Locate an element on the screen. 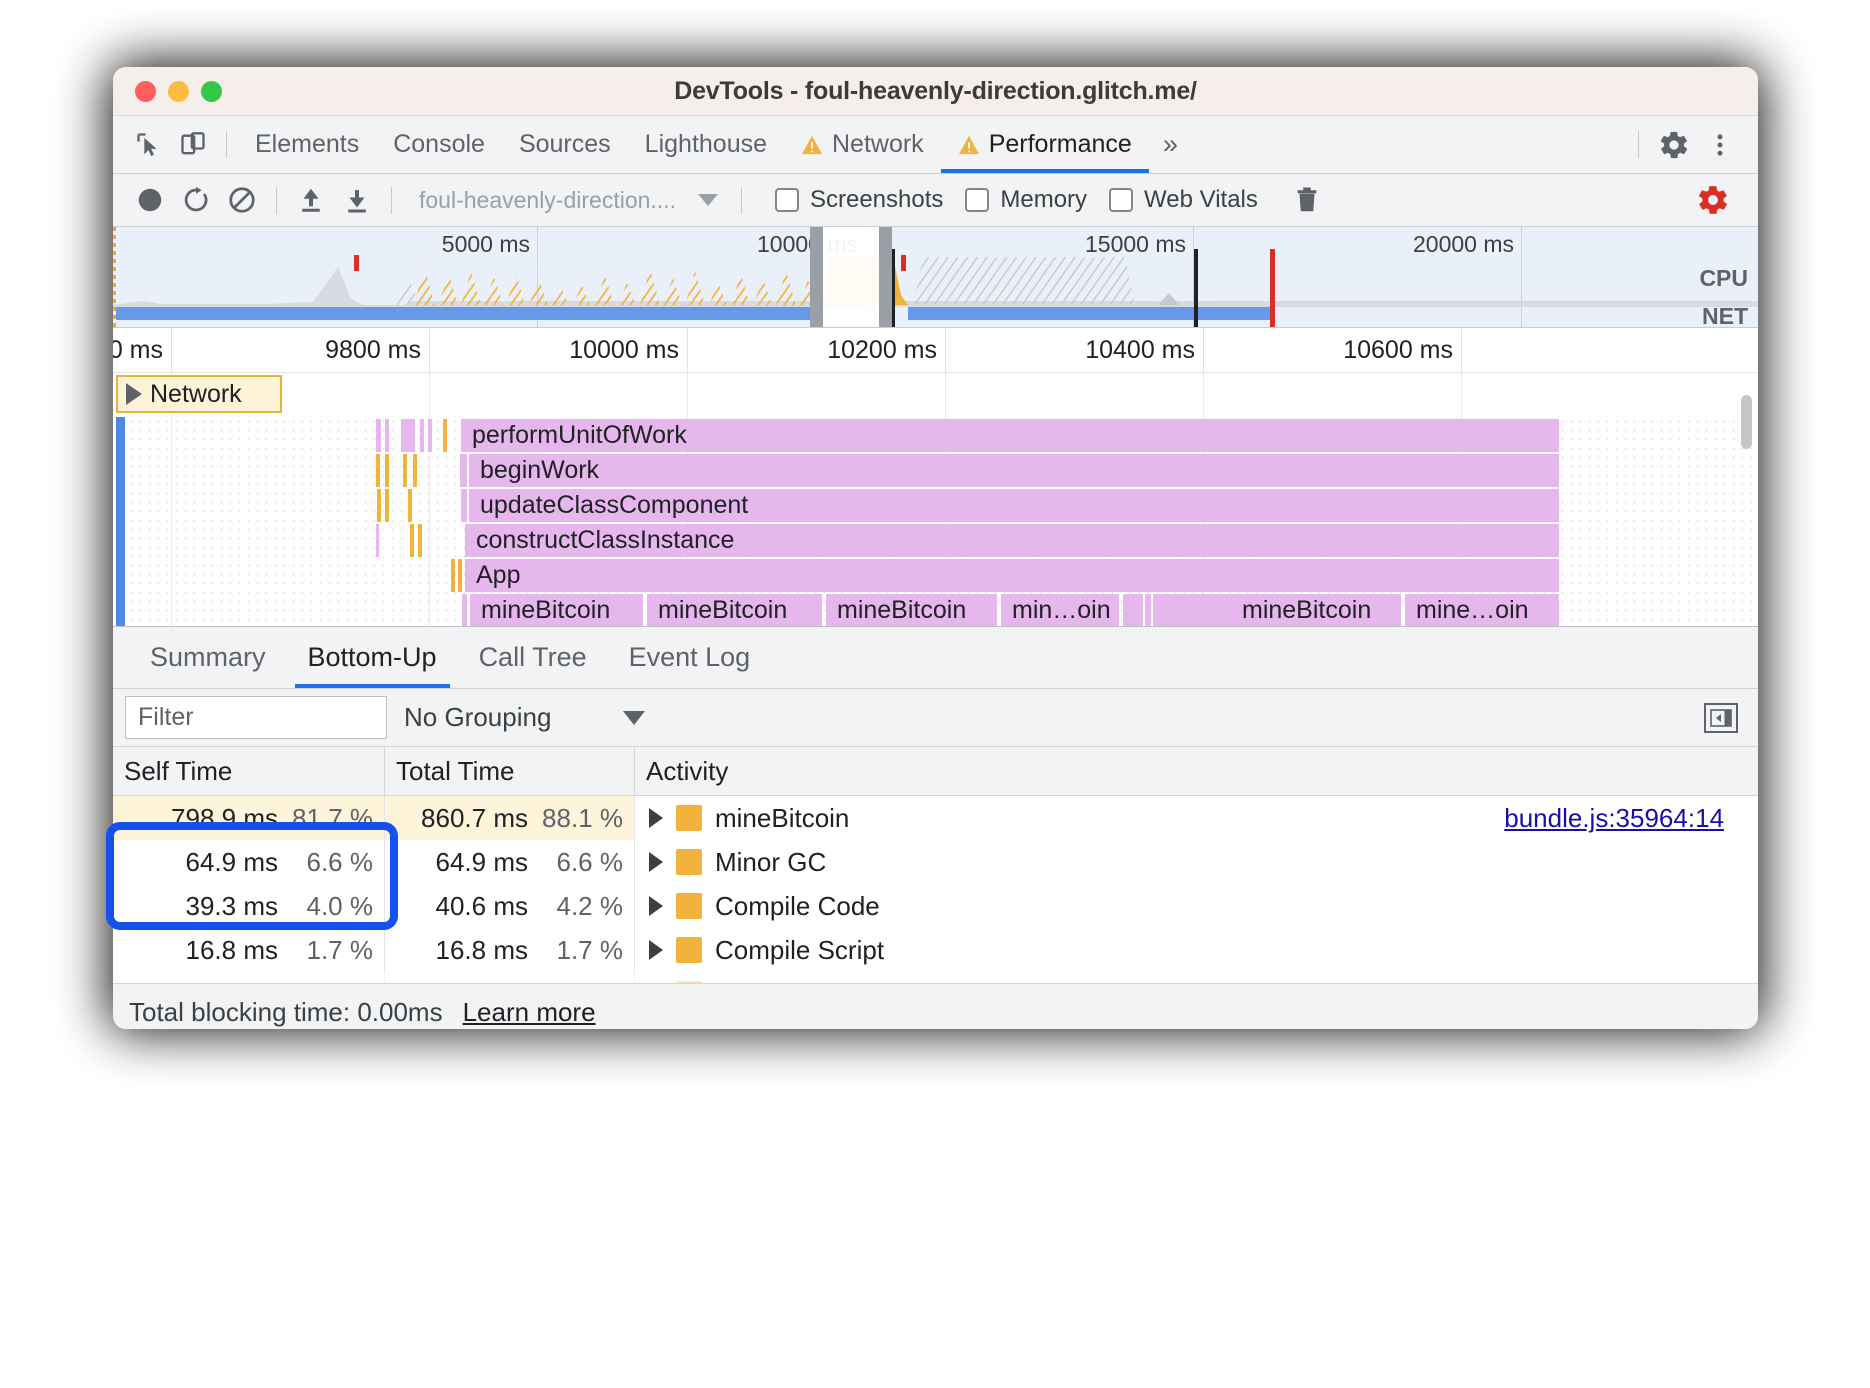 The height and width of the screenshot is (1388, 1870). device-toolbar-icon is located at coordinates (193, 145).